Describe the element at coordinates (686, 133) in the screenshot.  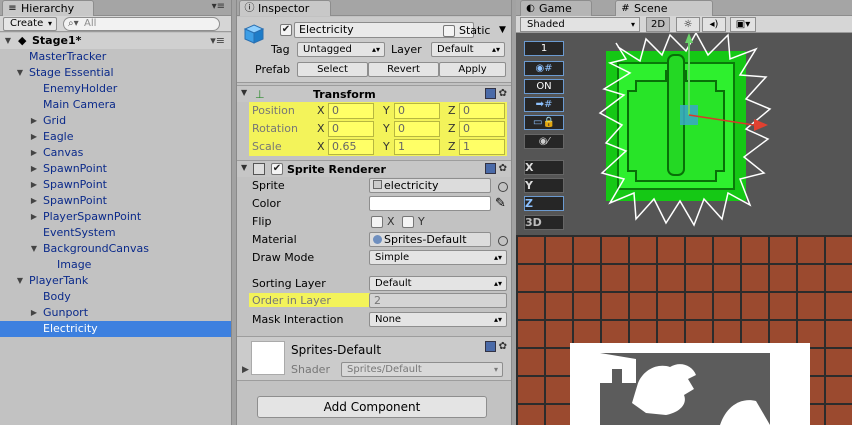
I see `electricity-sprite` at that location.